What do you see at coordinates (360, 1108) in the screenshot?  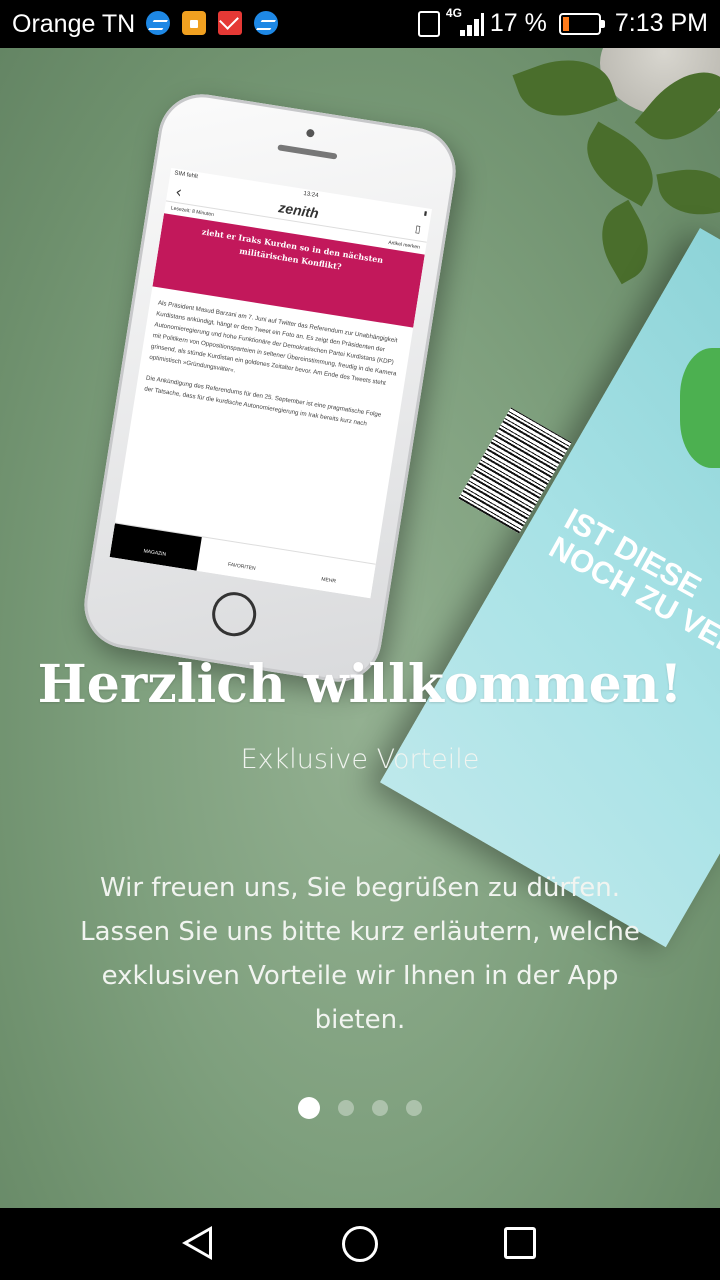 I see `page-indicator` at bounding box center [360, 1108].